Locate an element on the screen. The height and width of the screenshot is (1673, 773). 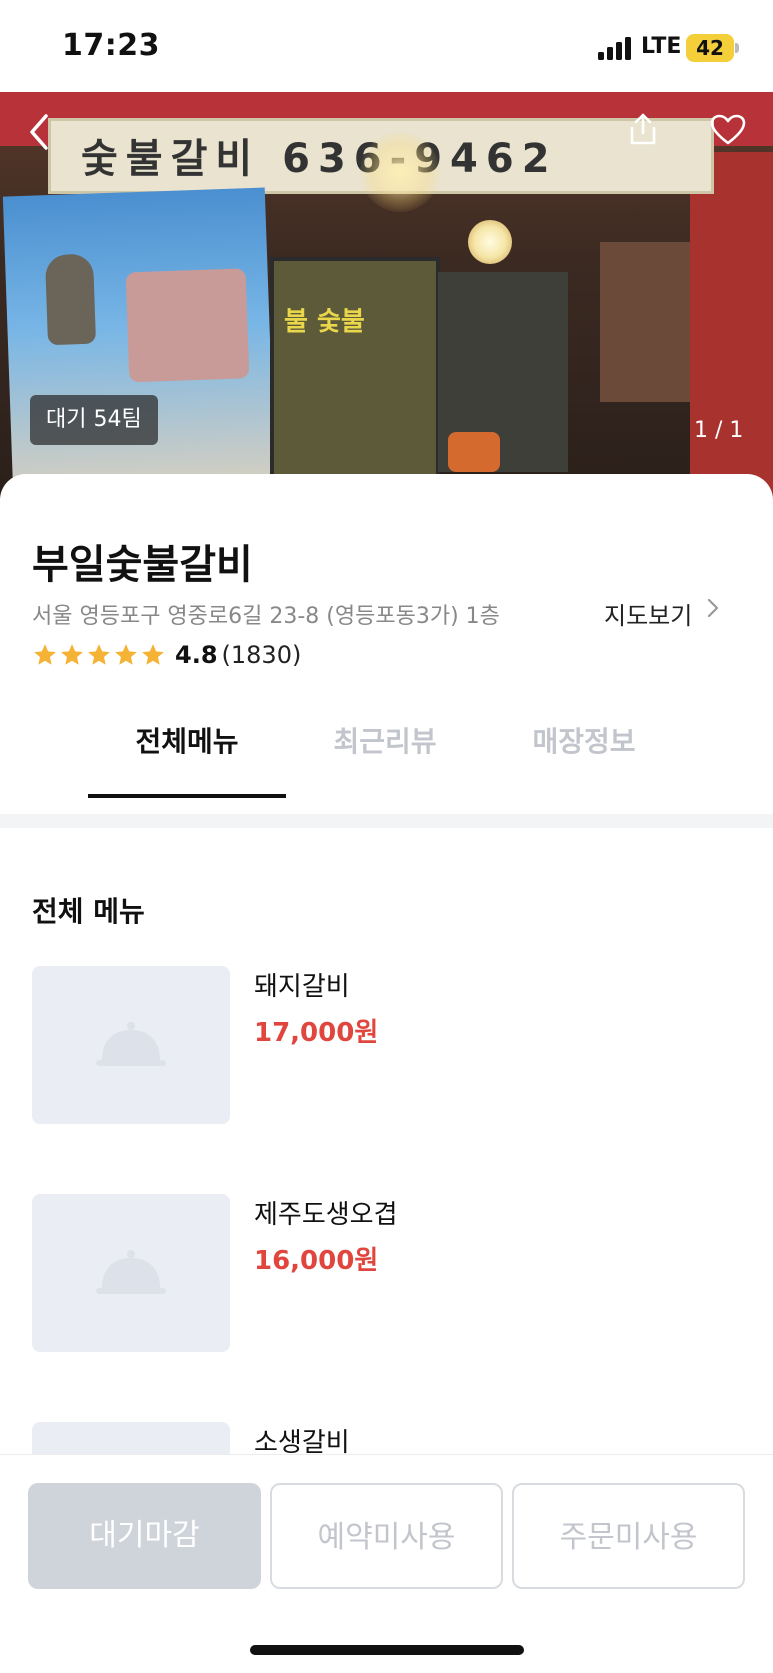
menu-section-title: 전체 메뉴 is located at coordinates (88, 911).